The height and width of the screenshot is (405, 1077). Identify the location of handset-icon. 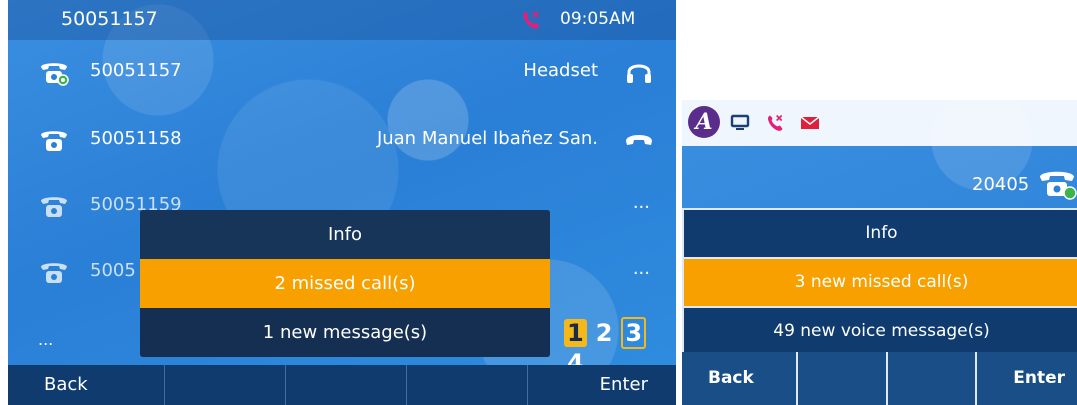
(639, 140).